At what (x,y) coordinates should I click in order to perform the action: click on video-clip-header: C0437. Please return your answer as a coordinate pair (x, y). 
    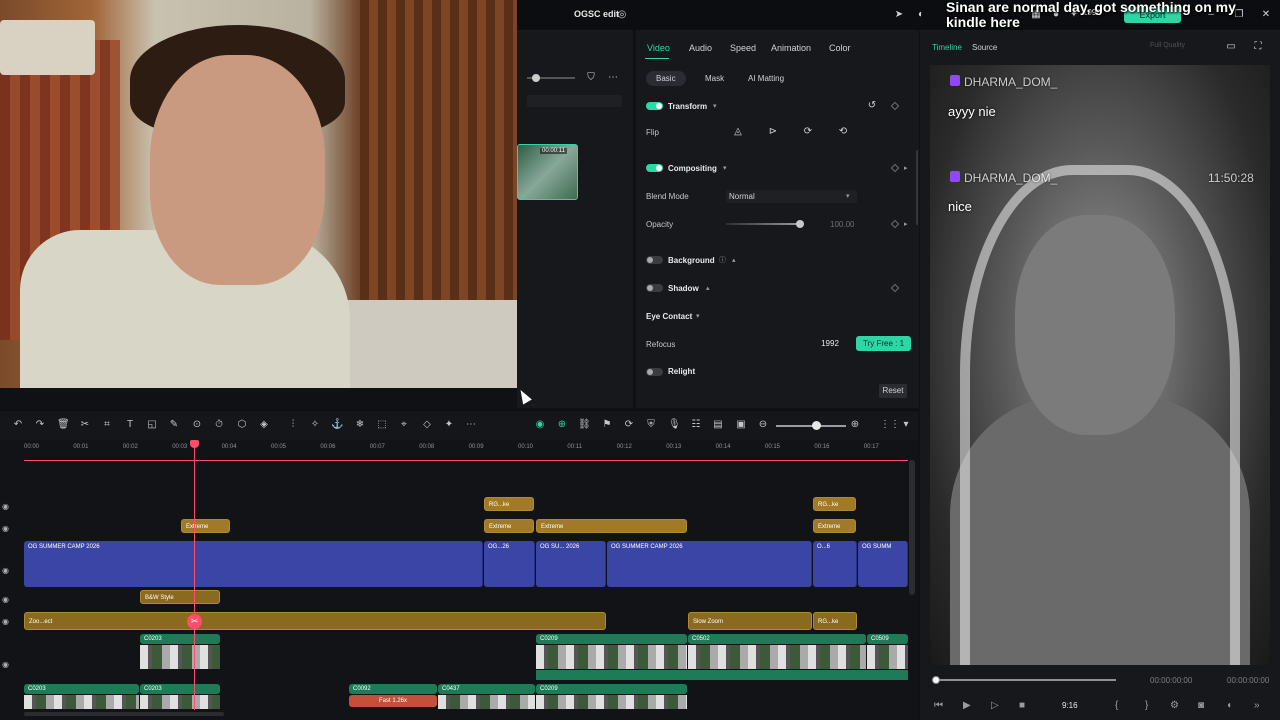
    Looking at the image, I should click on (486, 689).